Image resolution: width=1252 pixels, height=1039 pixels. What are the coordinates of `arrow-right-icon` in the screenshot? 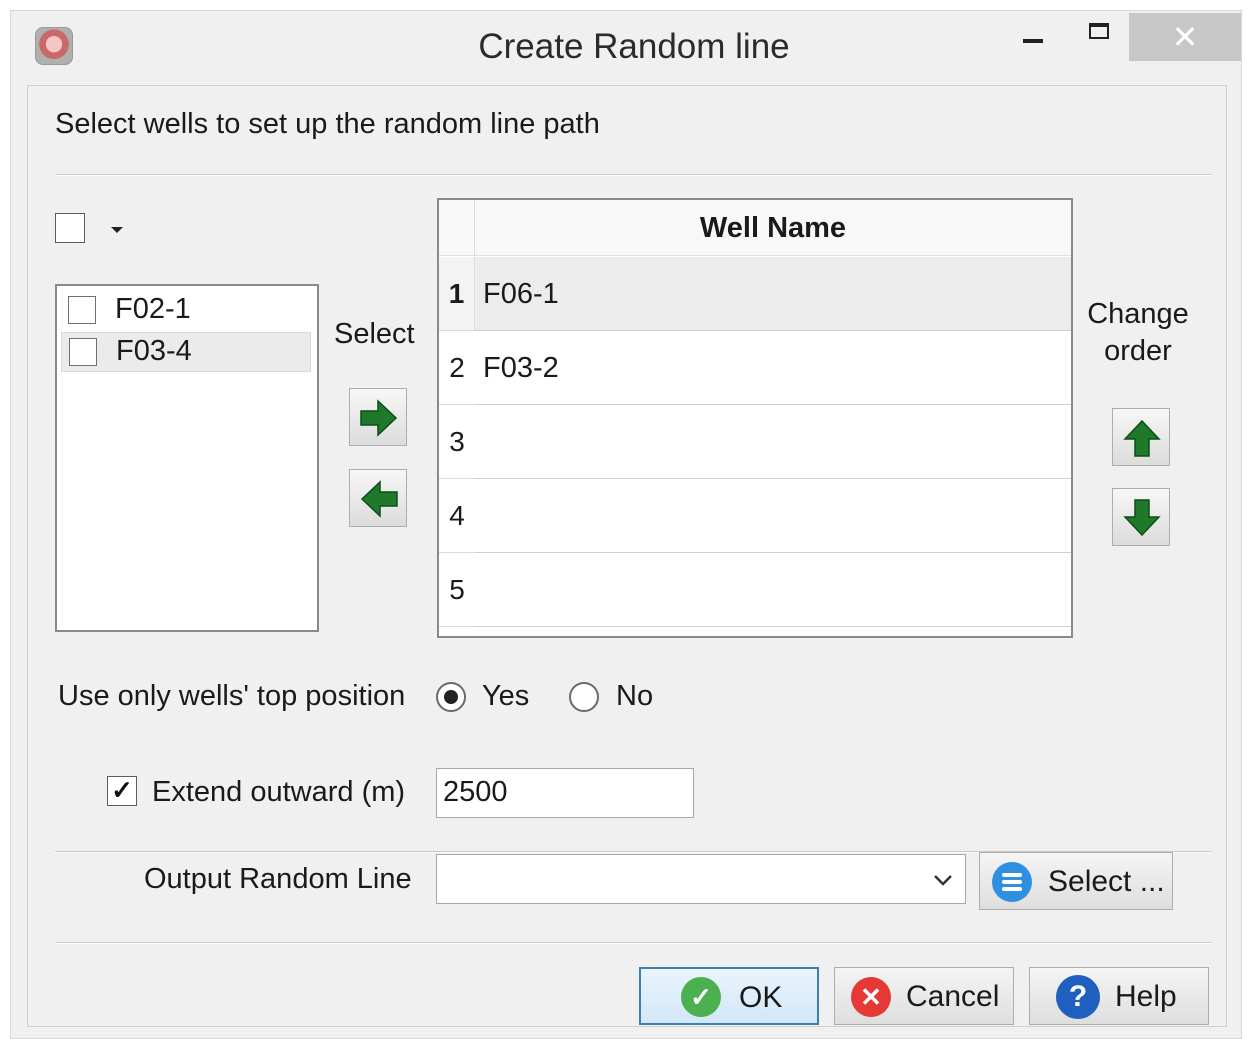 It's located at (379, 418).